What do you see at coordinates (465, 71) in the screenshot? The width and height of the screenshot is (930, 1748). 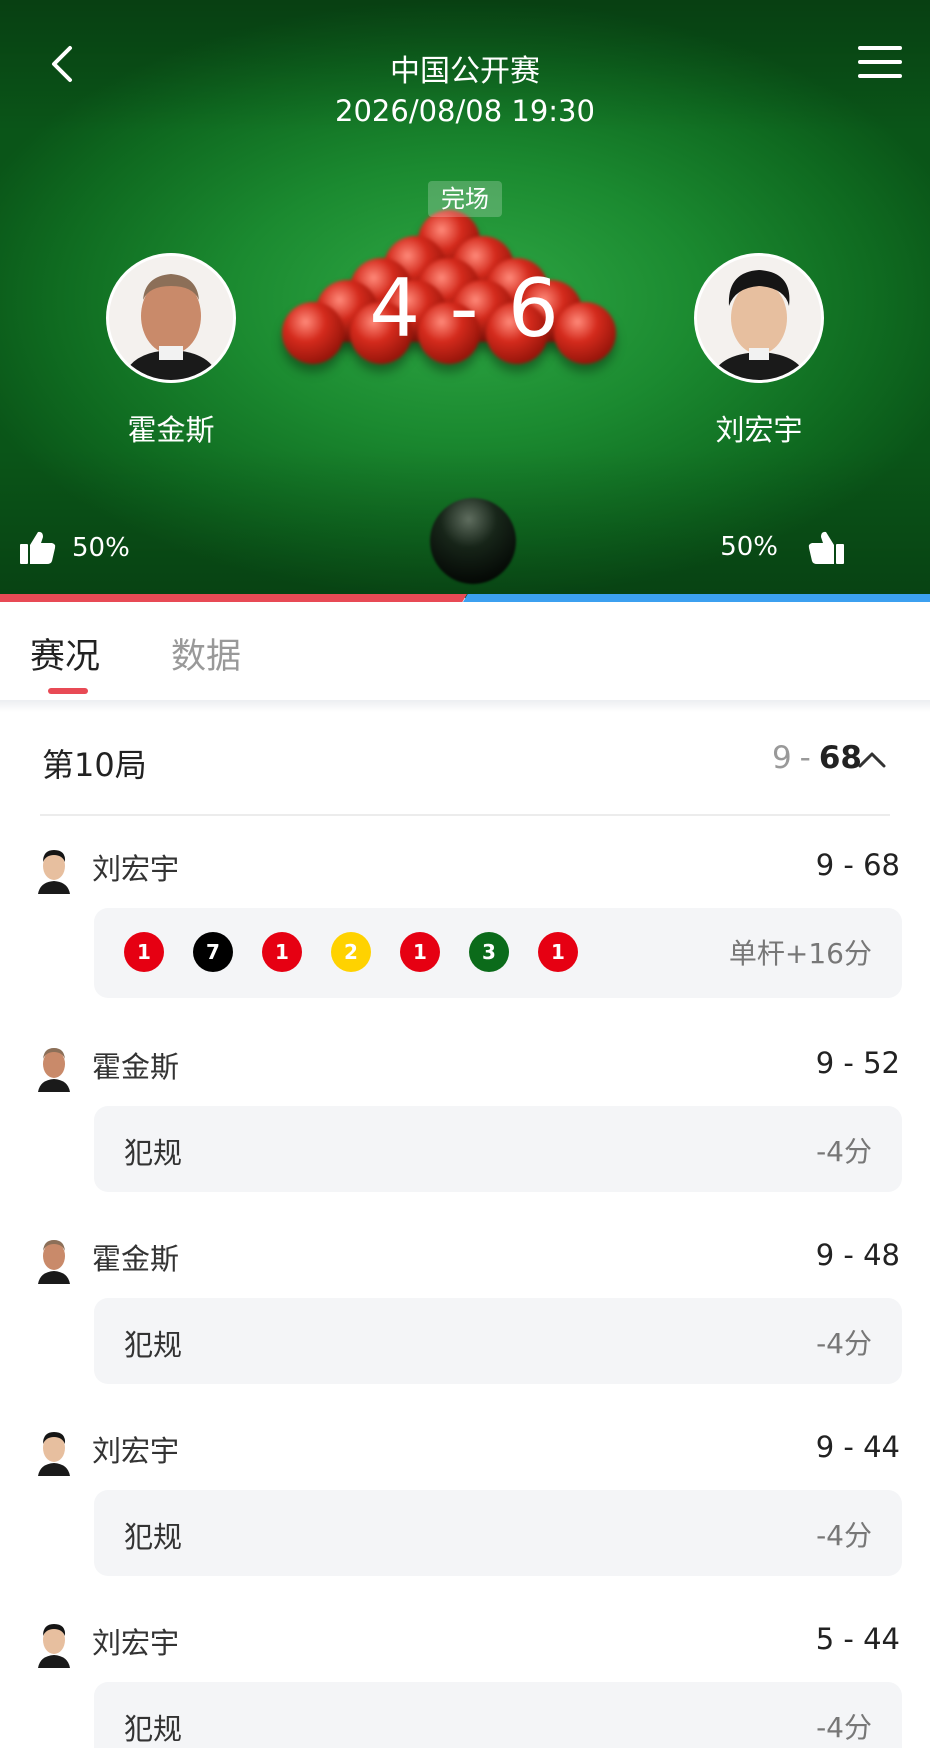 I see `event-title: 中国公开赛` at bounding box center [465, 71].